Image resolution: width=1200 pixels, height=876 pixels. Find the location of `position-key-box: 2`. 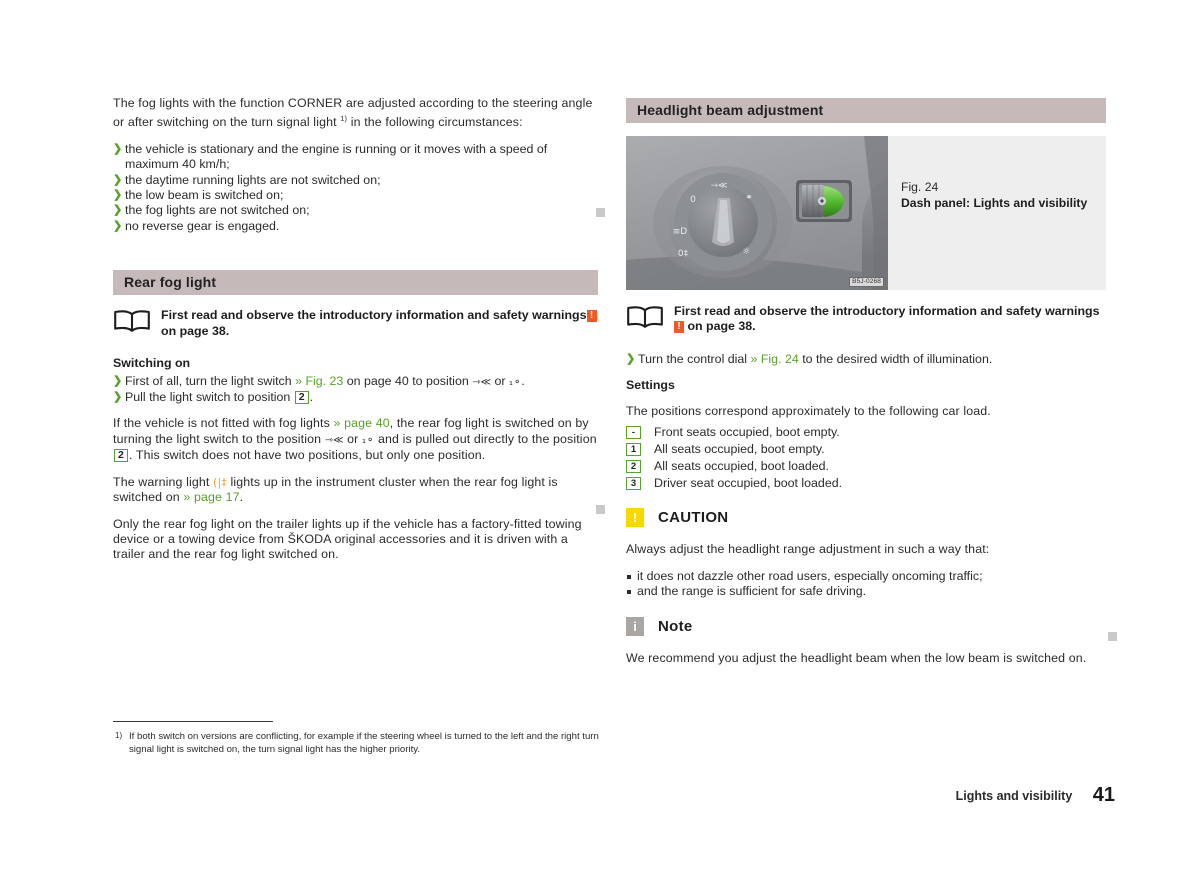

position-key-box: 2 is located at coordinates (633, 467).